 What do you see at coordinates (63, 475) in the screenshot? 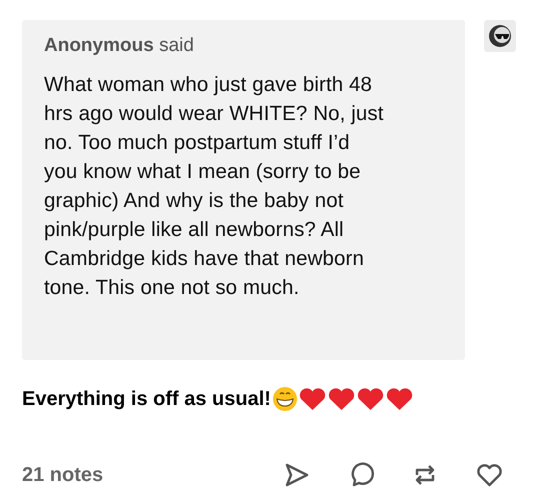
I see `notes-count: 21 notes` at bounding box center [63, 475].